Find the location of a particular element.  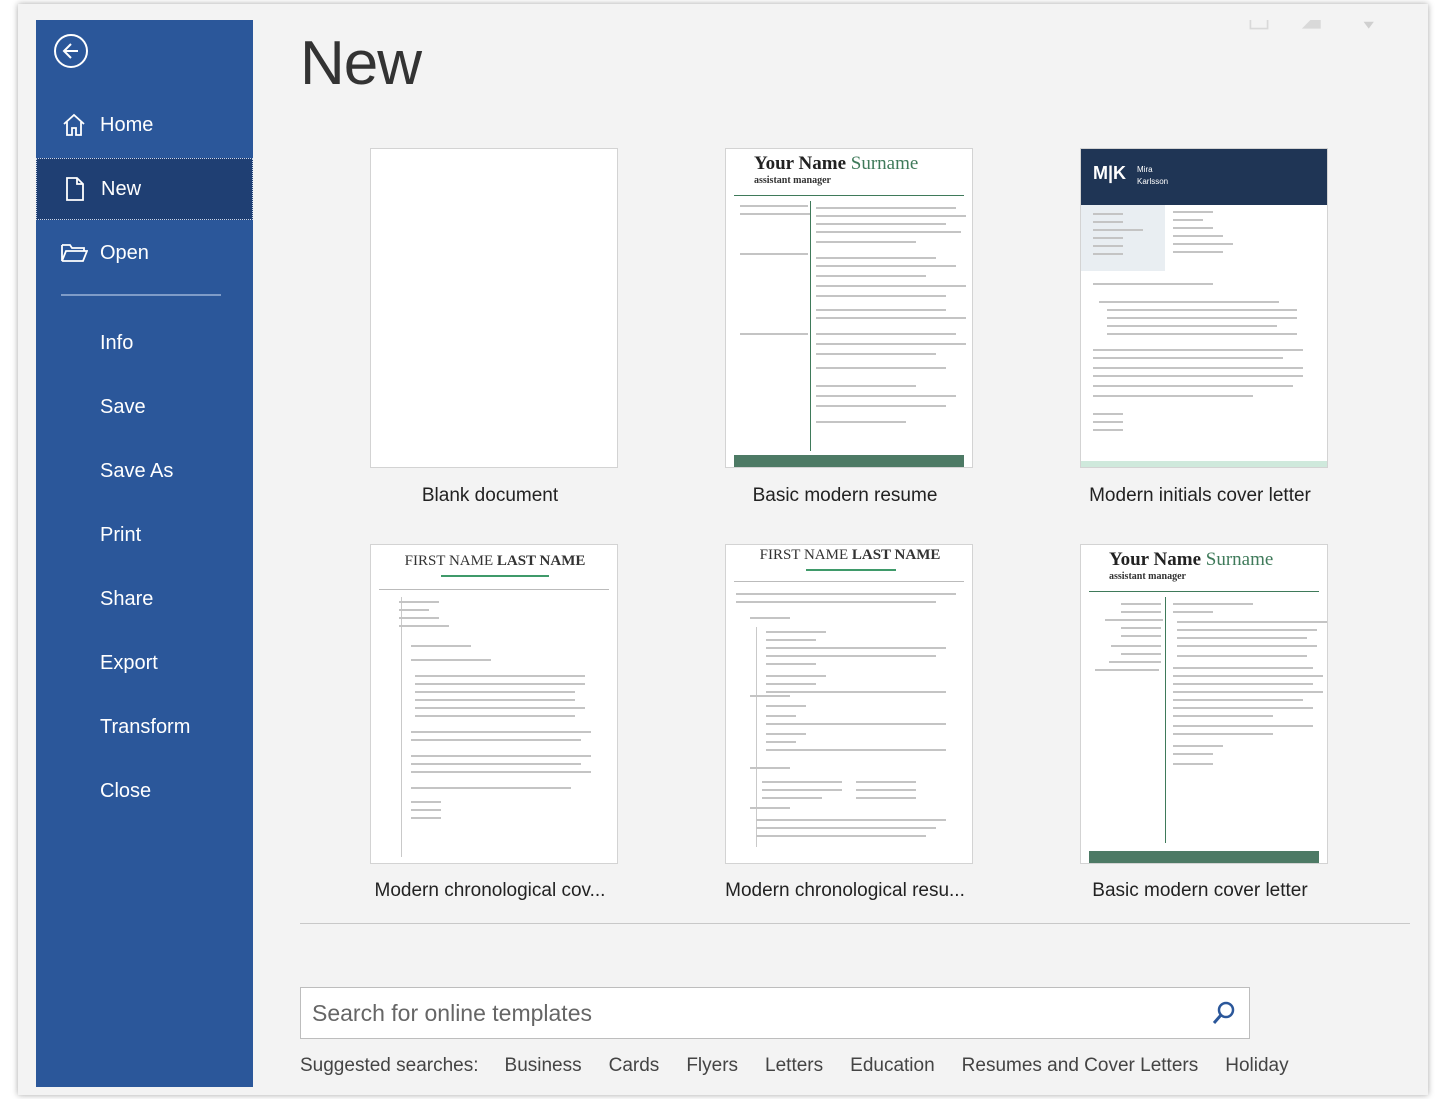

sidebar-item-label: Home is located at coordinates (127, 124).